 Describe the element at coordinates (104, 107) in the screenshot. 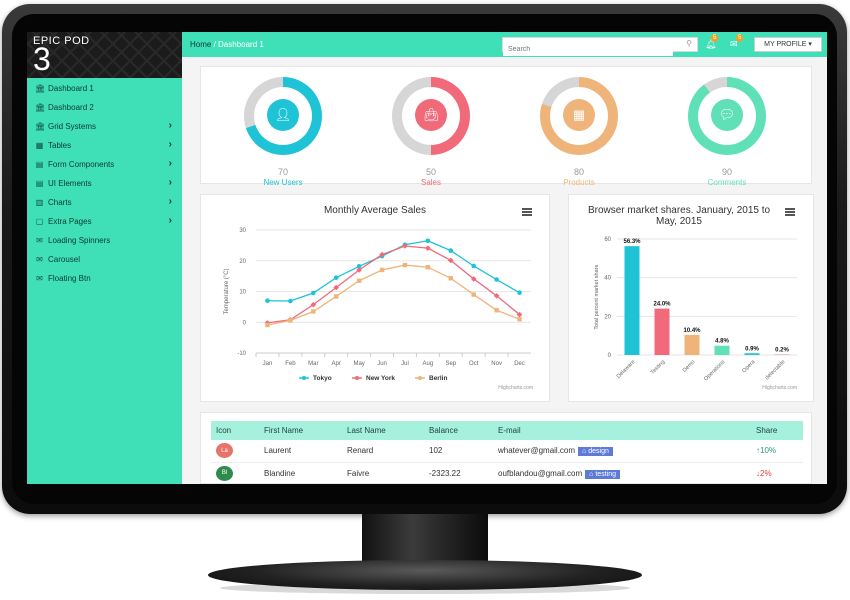

I see `sidebar-item-dashboard-2: 🏛︎ Dashboard 2` at that location.